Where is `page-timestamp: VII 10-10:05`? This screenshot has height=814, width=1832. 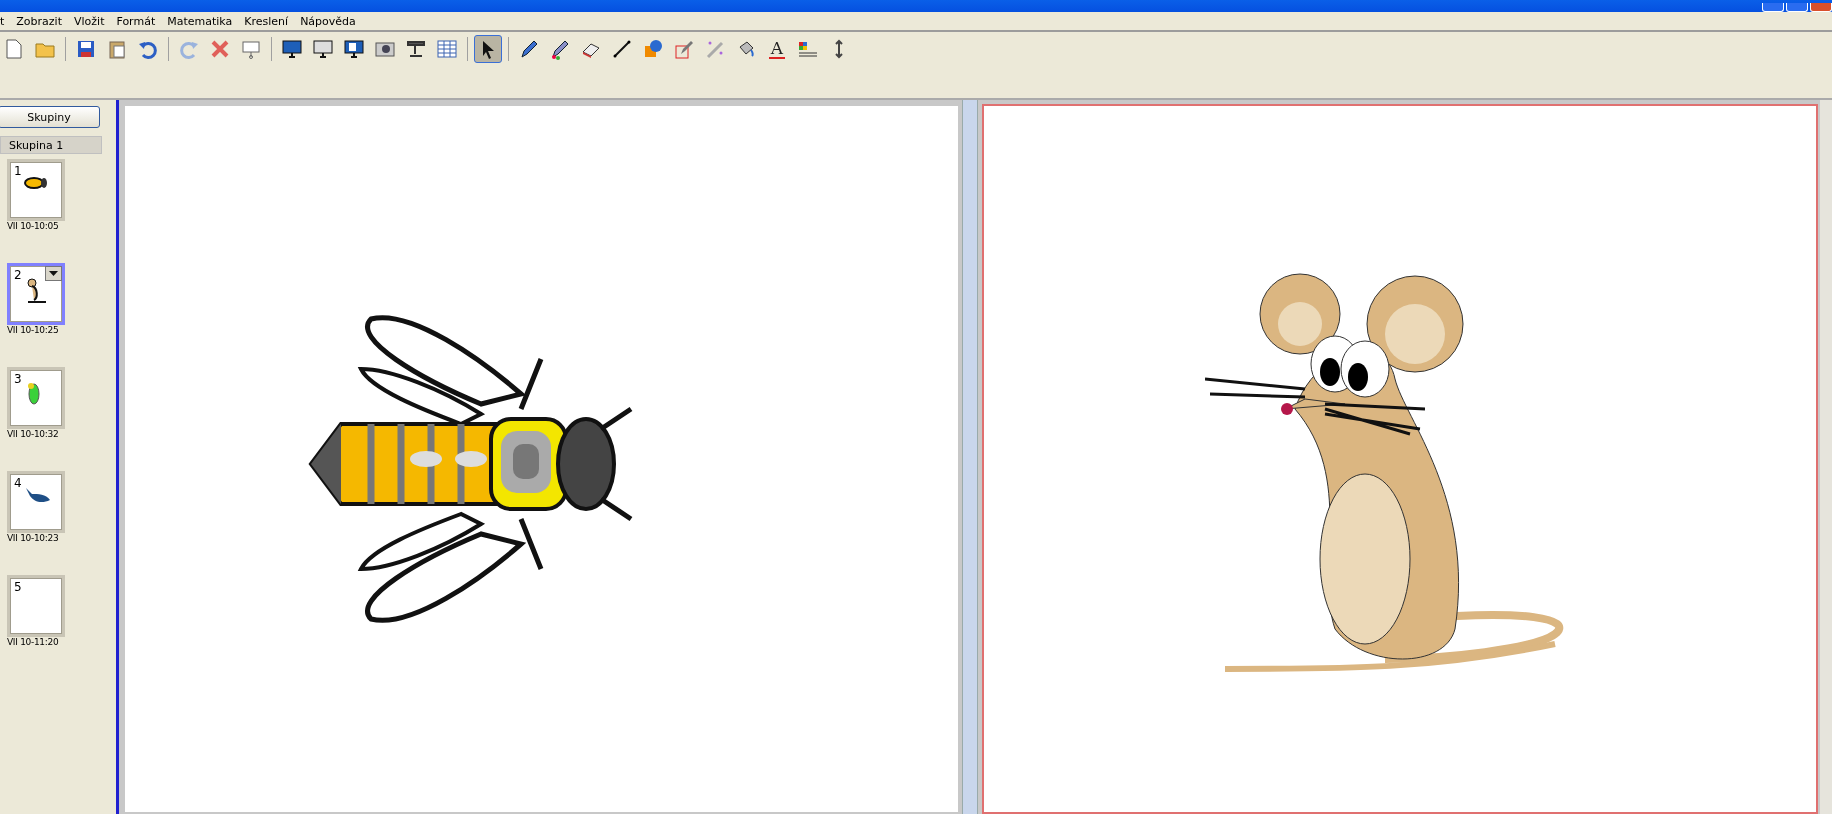 page-timestamp: VII 10-10:05 is located at coordinates (33, 226).